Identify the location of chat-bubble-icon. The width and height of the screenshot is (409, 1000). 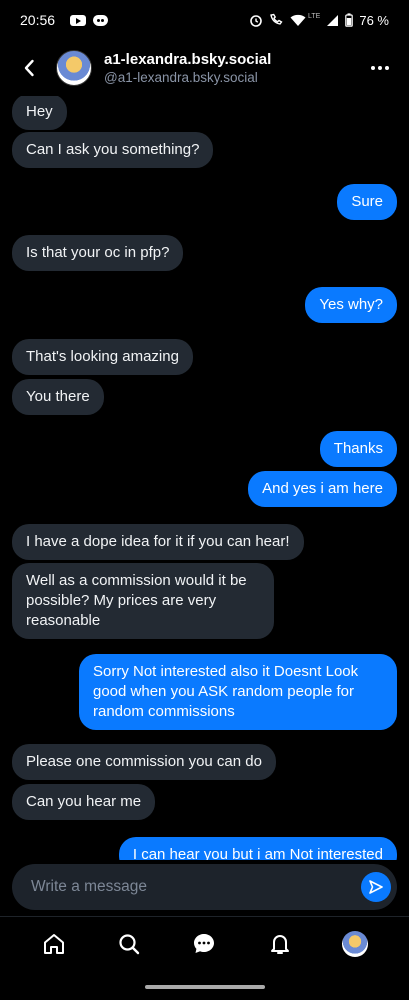
(204, 943).